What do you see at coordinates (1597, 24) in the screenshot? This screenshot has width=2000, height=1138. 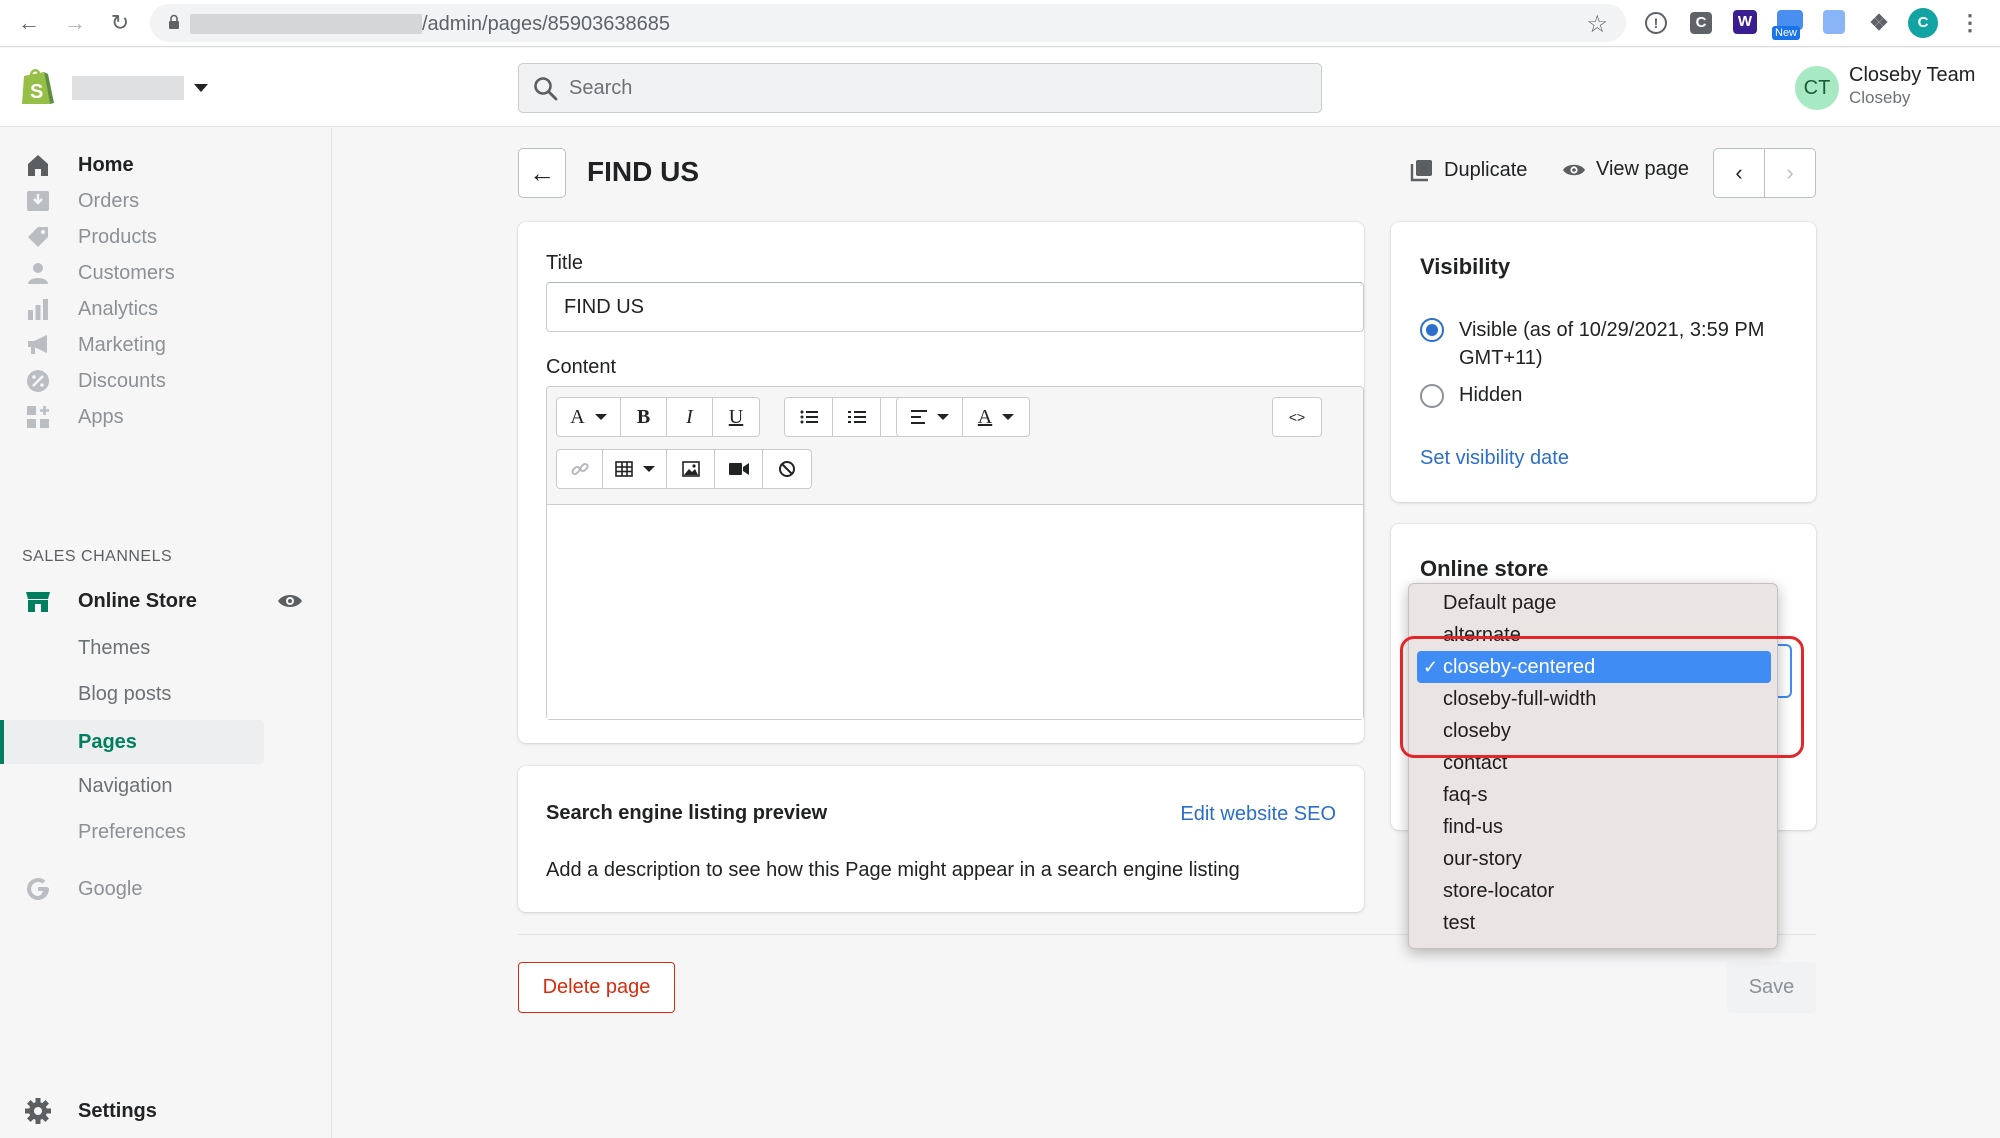 I see `bookmark-star-icon: ☆` at bounding box center [1597, 24].